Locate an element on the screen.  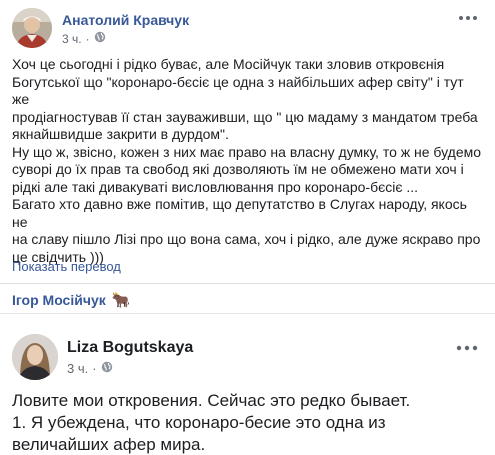
shared-author-name: Liza Bogutskaya is located at coordinates (130, 347).